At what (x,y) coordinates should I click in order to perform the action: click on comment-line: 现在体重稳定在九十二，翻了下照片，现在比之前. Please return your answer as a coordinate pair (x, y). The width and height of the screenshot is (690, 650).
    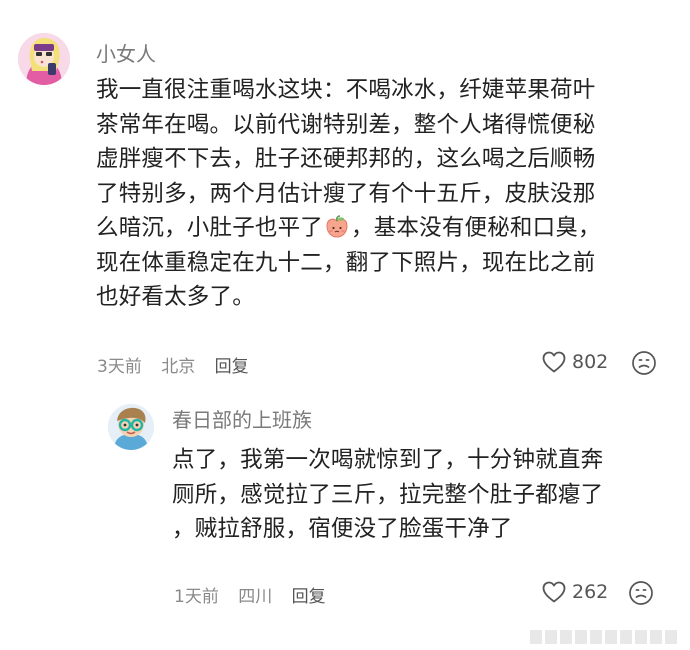
    Looking at the image, I should click on (346, 262).